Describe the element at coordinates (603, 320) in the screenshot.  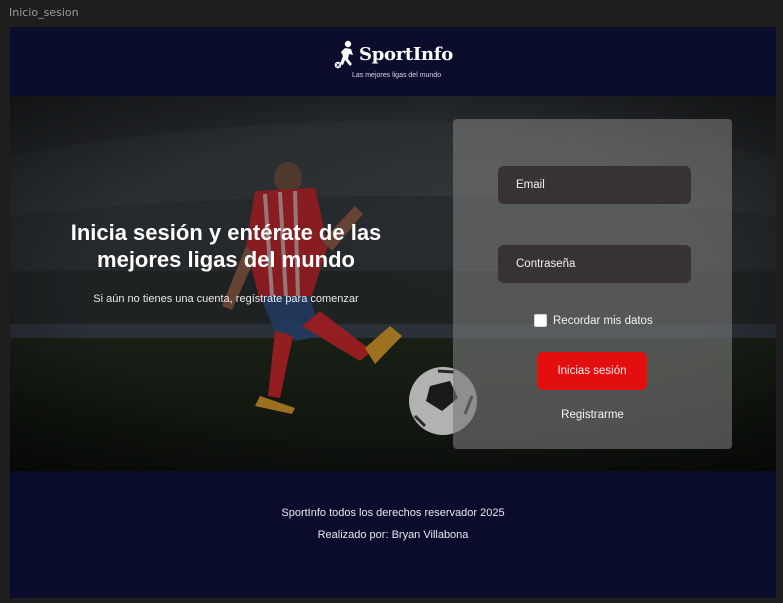
I see `remember-label: Recordar mis datos` at that location.